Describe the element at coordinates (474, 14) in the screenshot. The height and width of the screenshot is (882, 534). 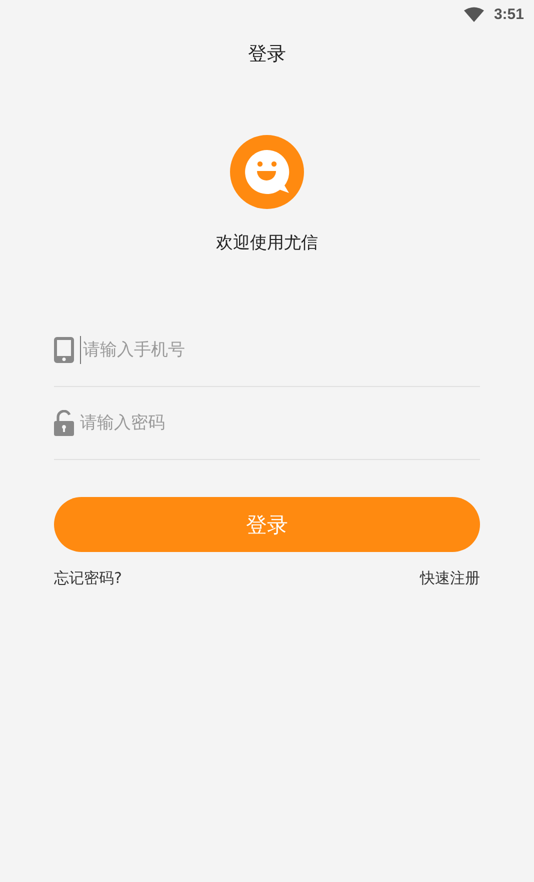
I see `wifi-icon` at that location.